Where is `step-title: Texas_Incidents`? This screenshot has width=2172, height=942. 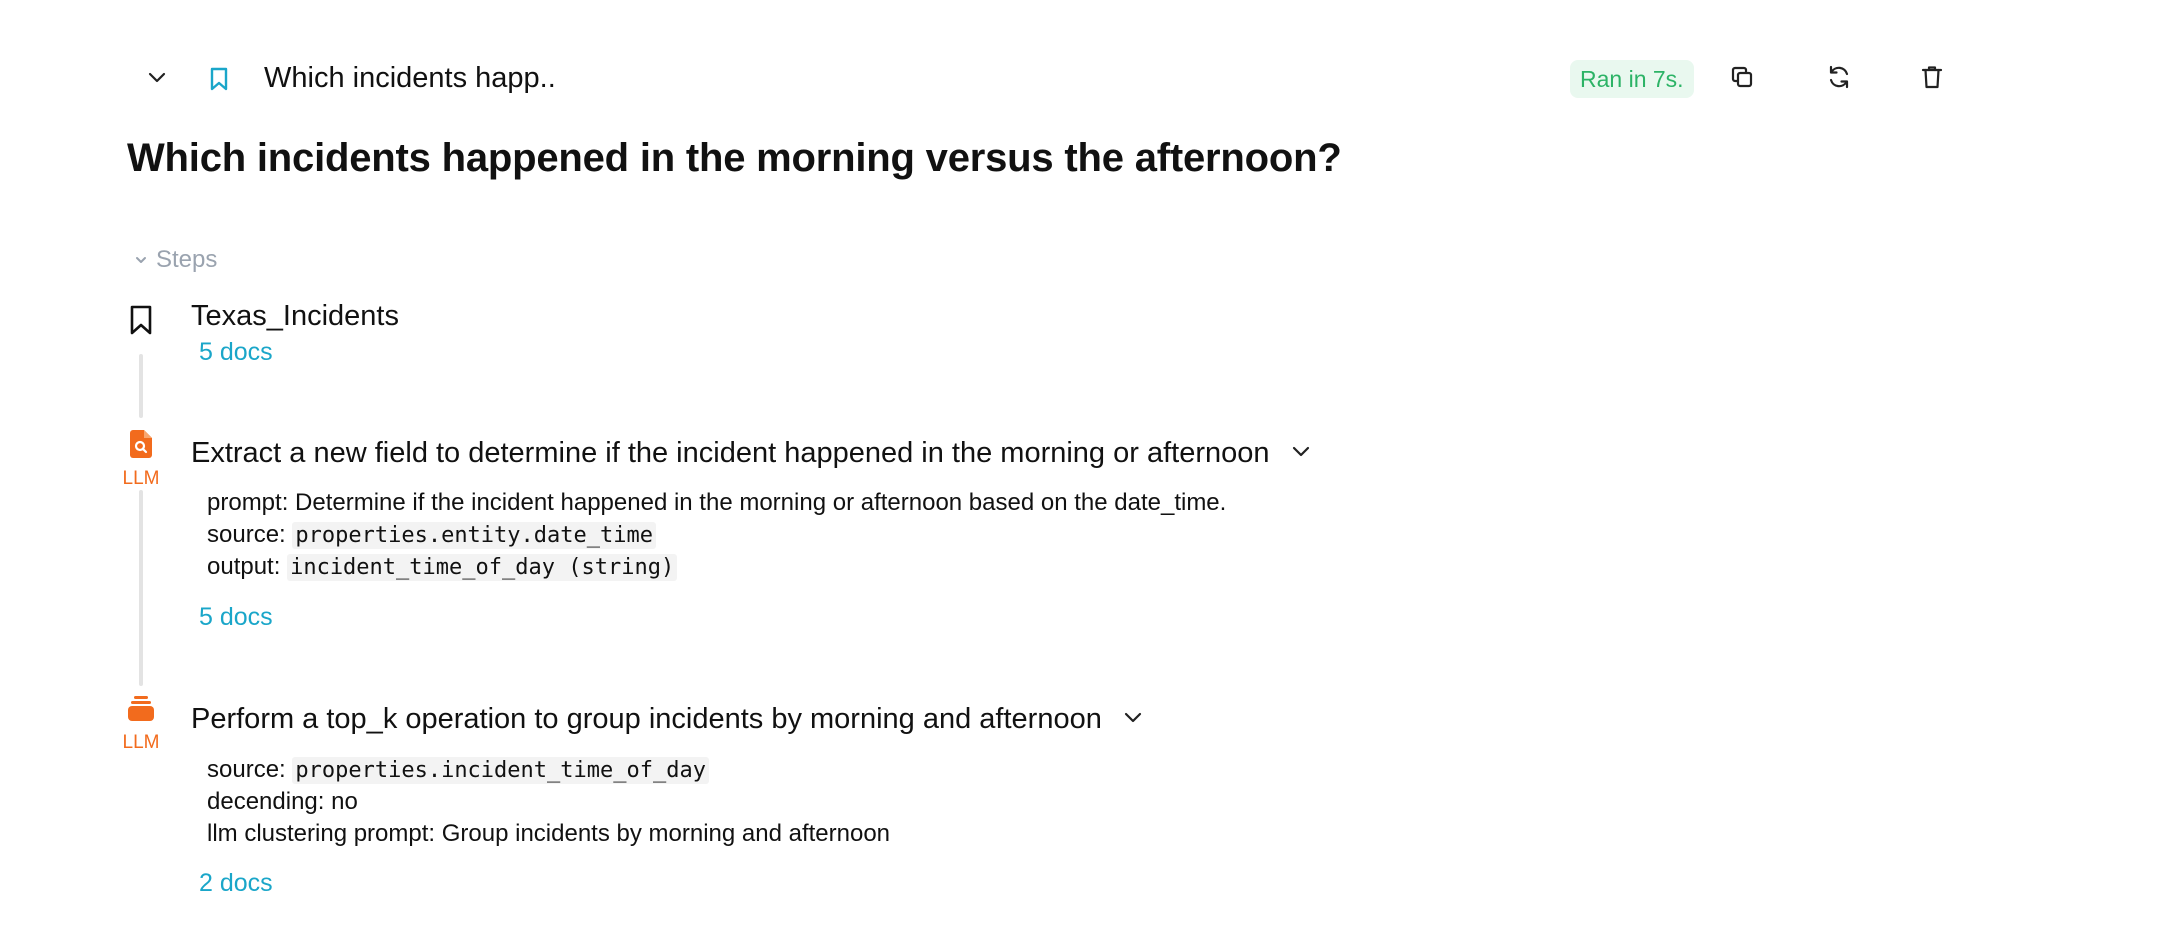
step-title: Texas_Incidents is located at coordinates (295, 316).